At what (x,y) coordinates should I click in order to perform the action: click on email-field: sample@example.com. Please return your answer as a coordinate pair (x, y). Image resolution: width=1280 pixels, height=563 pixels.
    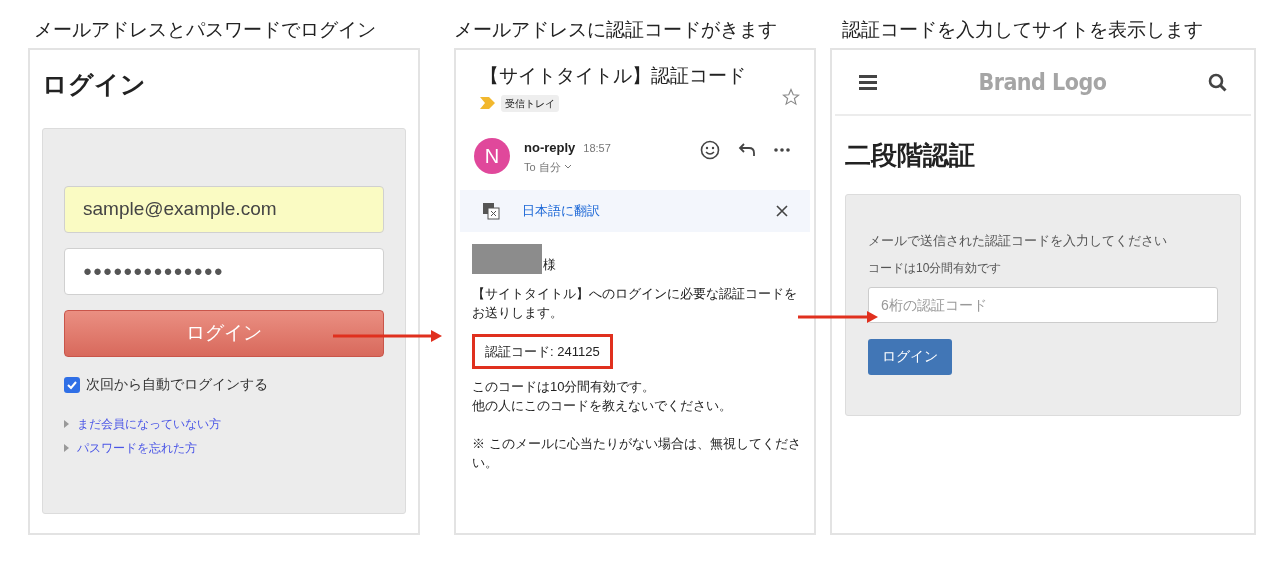
    Looking at the image, I should click on (224, 209).